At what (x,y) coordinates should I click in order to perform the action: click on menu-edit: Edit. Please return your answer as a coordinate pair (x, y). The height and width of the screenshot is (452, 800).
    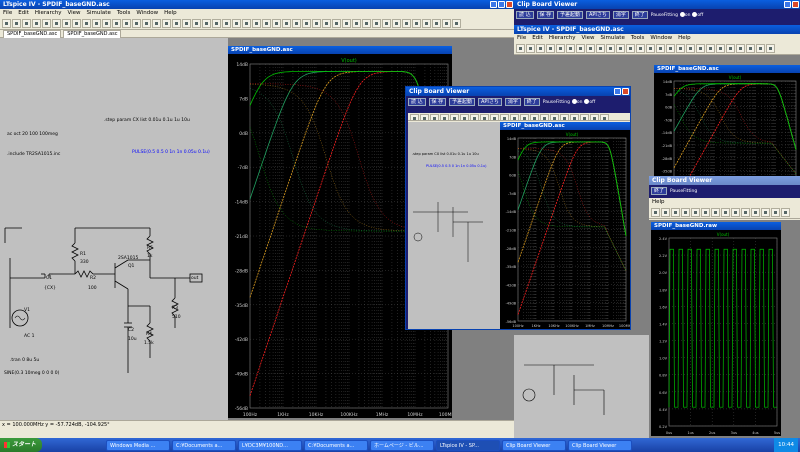
    Looking at the image, I should click on (23, 13).